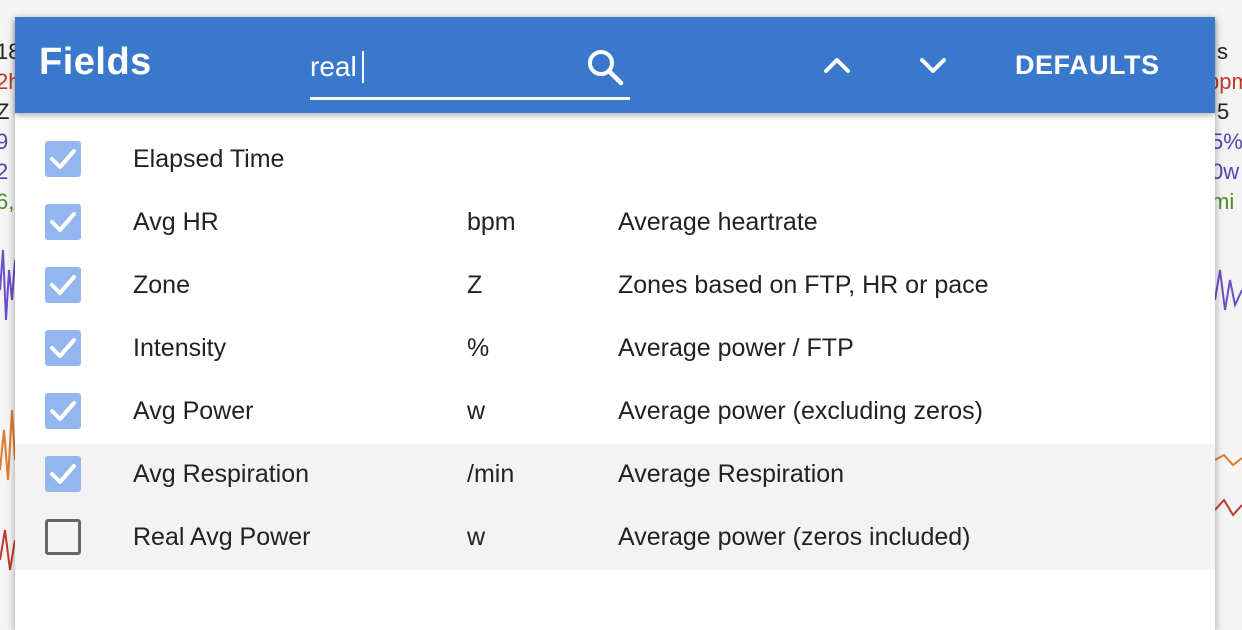 Image resolution: width=1242 pixels, height=630 pixels. What do you see at coordinates (5, 111) in the screenshot?
I see `background-text: Z` at bounding box center [5, 111].